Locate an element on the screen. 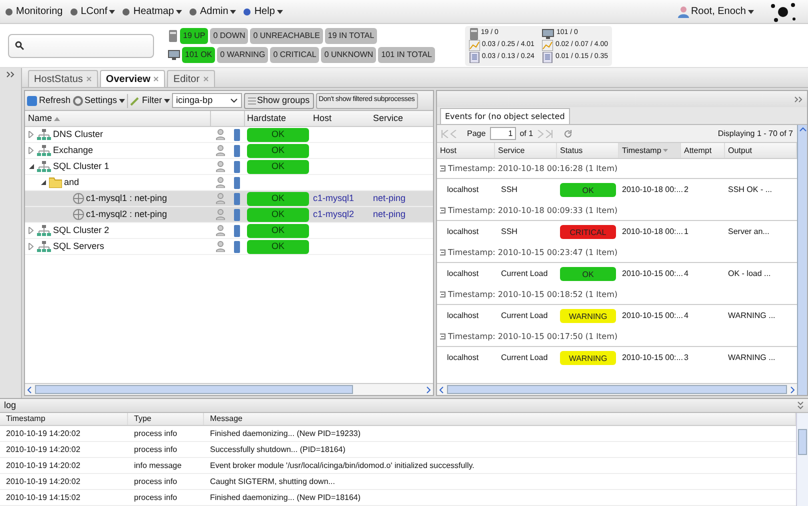 This screenshot has width=808, height=506. column-header: Name is located at coordinates (40, 119).